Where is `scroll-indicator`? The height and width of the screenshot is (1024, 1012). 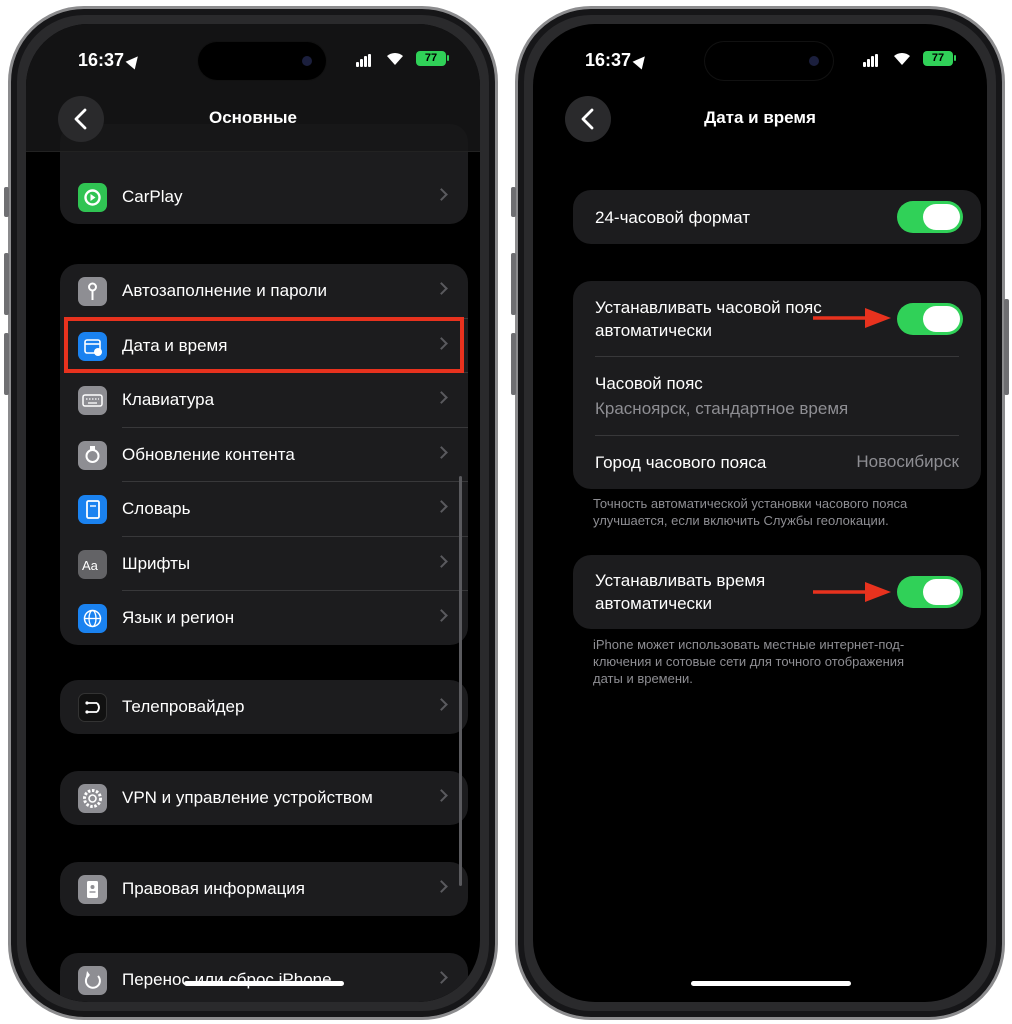
scroll-indicator is located at coordinates (460, 681).